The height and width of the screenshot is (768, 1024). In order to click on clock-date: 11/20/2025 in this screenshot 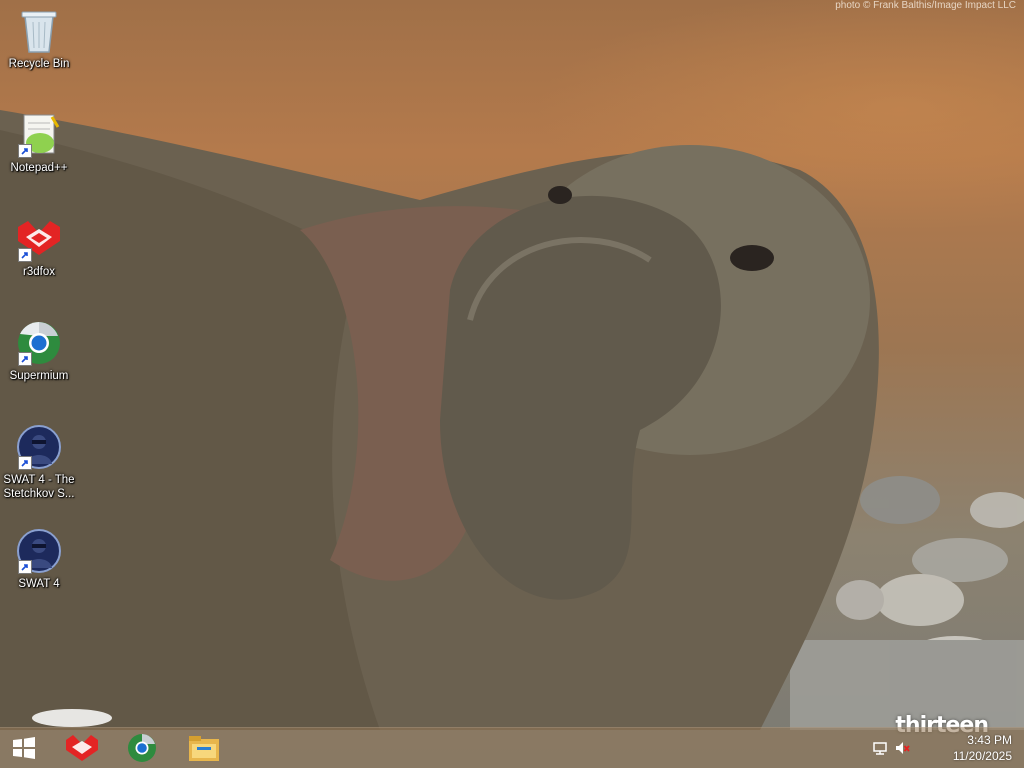, I will do `click(982, 756)`.